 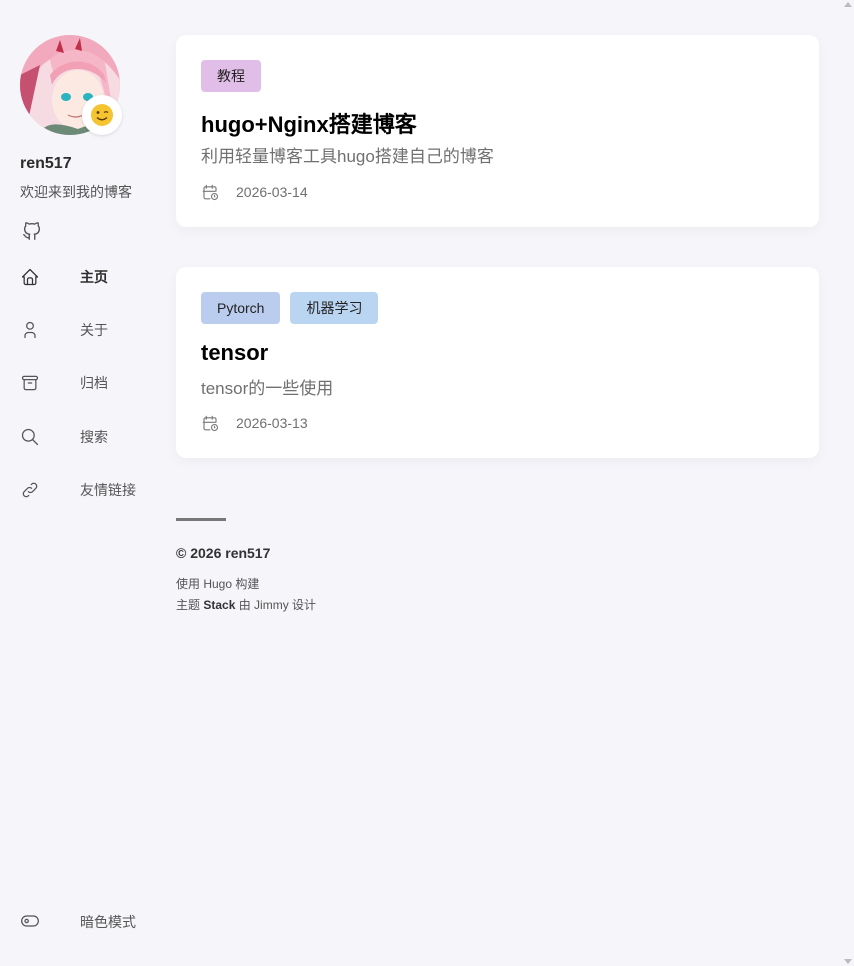 What do you see at coordinates (46, 164) in the screenshot?
I see `site-name: ren517` at bounding box center [46, 164].